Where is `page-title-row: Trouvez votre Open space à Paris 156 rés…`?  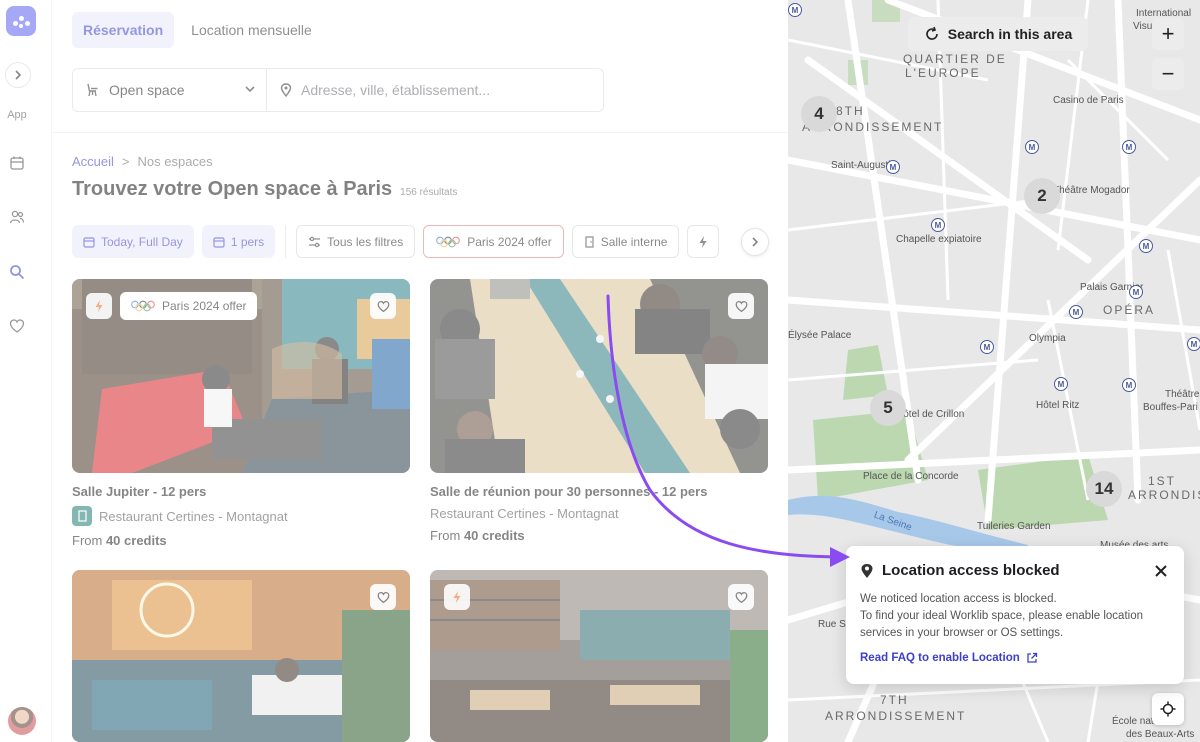 page-title-row: Trouvez votre Open space à Paris 156 rés… is located at coordinates (264, 189).